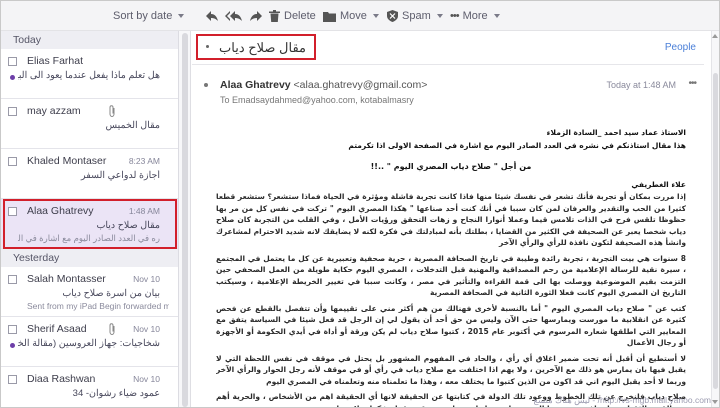 The height and width of the screenshot is (408, 720). I want to click on body-title: من أجل " صلاح دياب المصري اليوم " ..!!, so click(451, 166).